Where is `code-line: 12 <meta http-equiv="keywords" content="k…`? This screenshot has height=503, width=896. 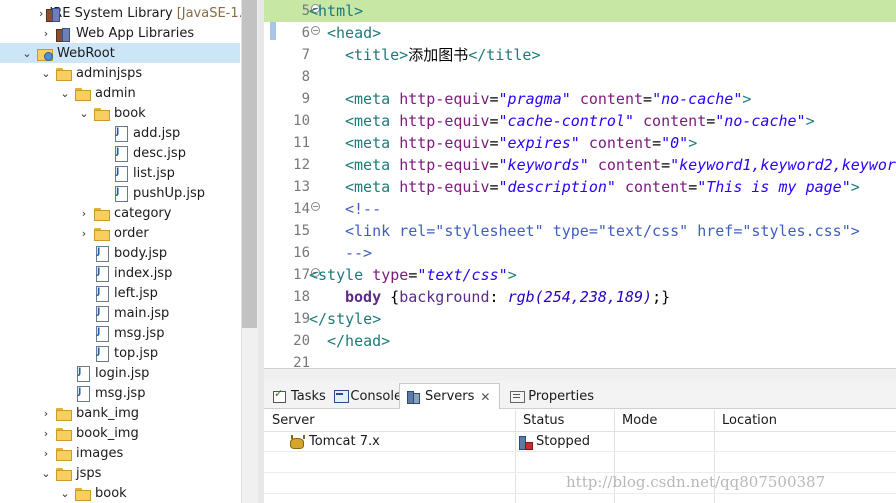 code-line: 12 <meta http-equiv="keywords" content="k… is located at coordinates (580, 165).